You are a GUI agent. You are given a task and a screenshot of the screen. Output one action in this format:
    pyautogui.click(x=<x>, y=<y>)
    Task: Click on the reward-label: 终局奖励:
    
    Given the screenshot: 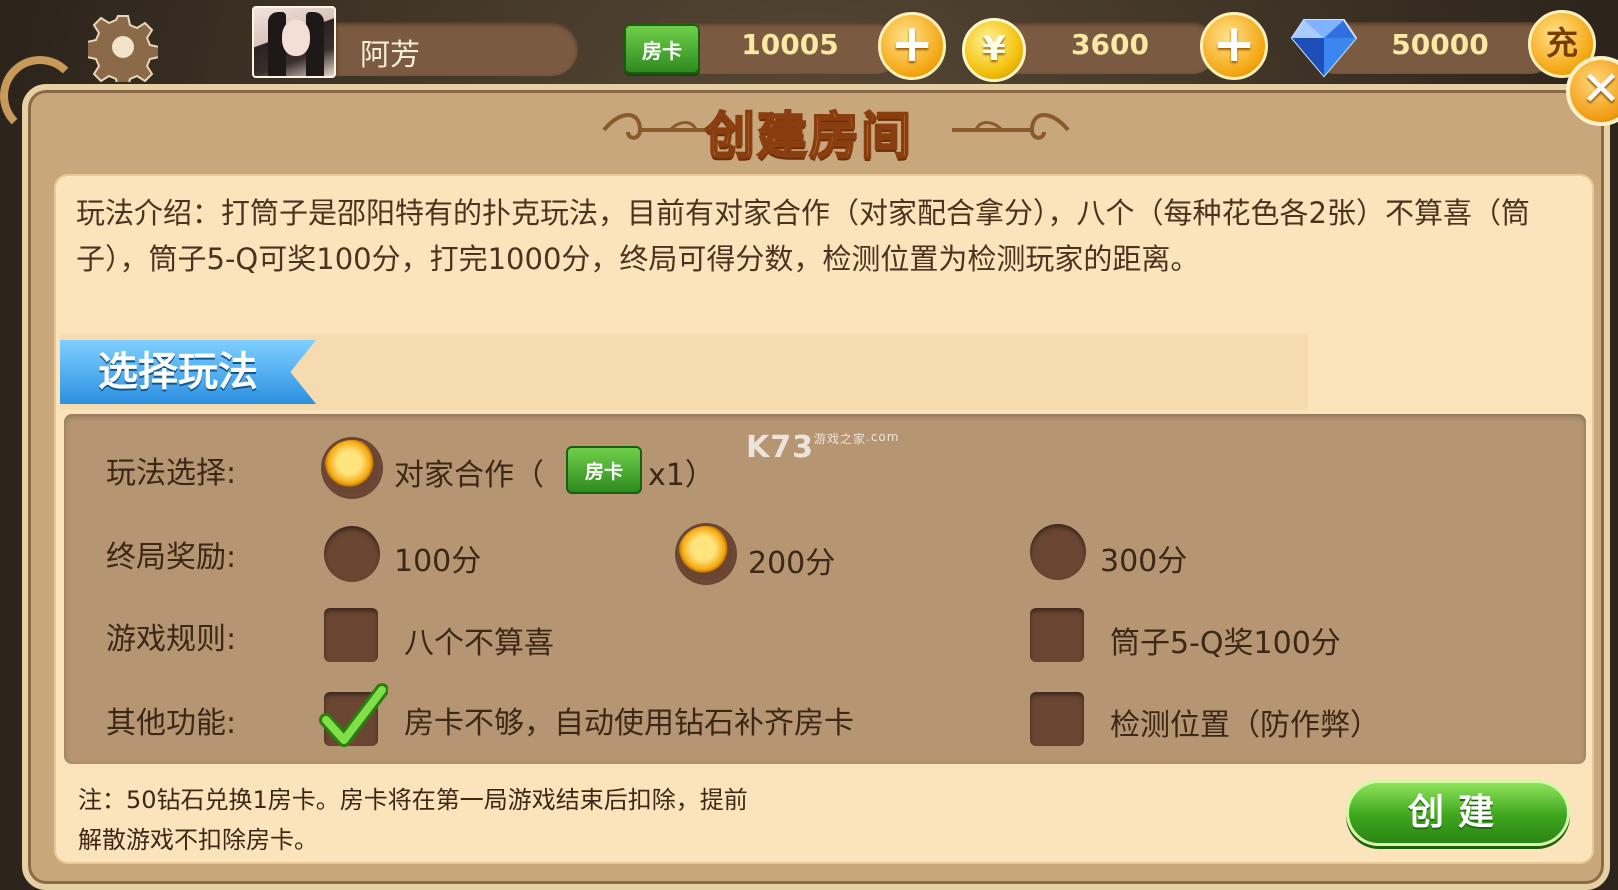 What is the action you would take?
    pyautogui.click(x=171, y=557)
    